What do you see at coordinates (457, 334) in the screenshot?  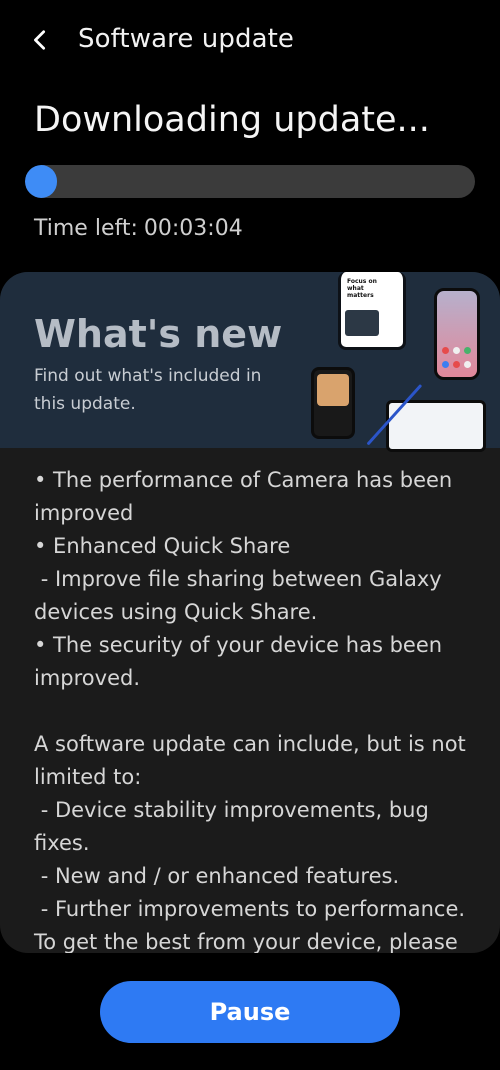 I see `phone-illustration` at bounding box center [457, 334].